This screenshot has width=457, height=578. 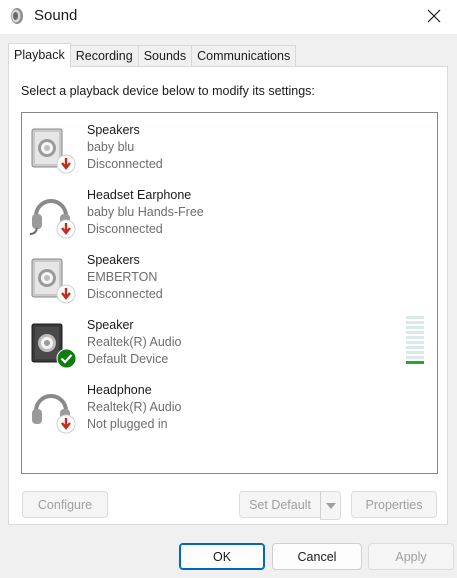 What do you see at coordinates (111, 147) in the screenshot?
I see `device-subtitle: baby blu` at bounding box center [111, 147].